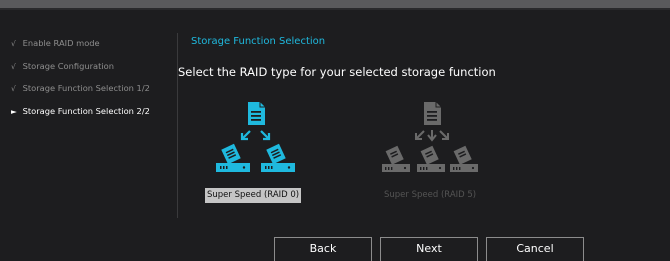 The image size is (670, 261). Describe the element at coordinates (335, 4) in the screenshot. I see `top-header-bar` at that location.